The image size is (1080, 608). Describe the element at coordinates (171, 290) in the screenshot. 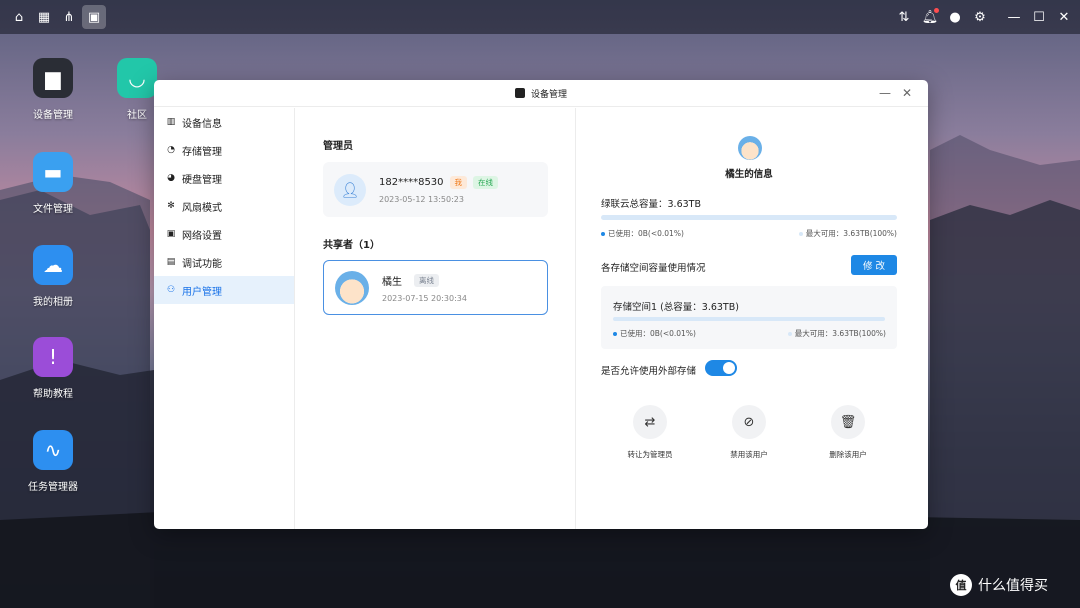

I see `users-icon: ⚇` at that location.